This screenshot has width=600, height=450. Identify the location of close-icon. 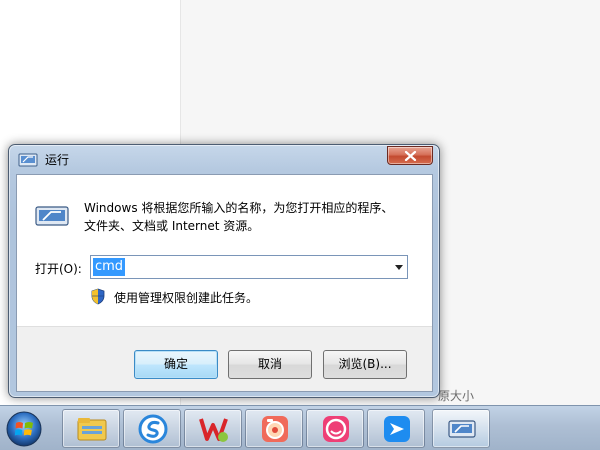
(410, 156).